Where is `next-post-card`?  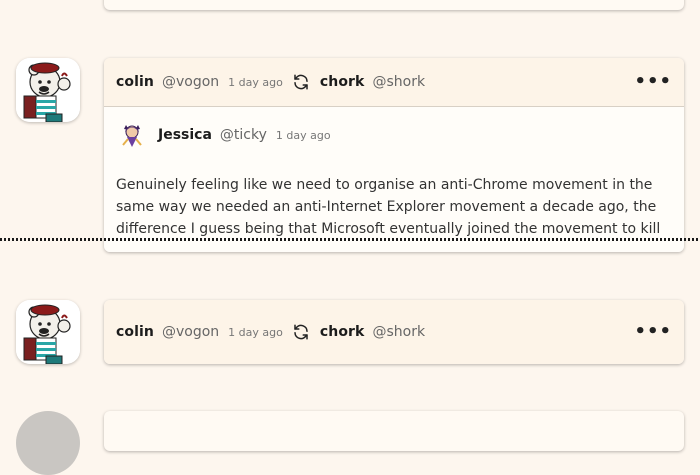 next-post-card is located at coordinates (394, 431).